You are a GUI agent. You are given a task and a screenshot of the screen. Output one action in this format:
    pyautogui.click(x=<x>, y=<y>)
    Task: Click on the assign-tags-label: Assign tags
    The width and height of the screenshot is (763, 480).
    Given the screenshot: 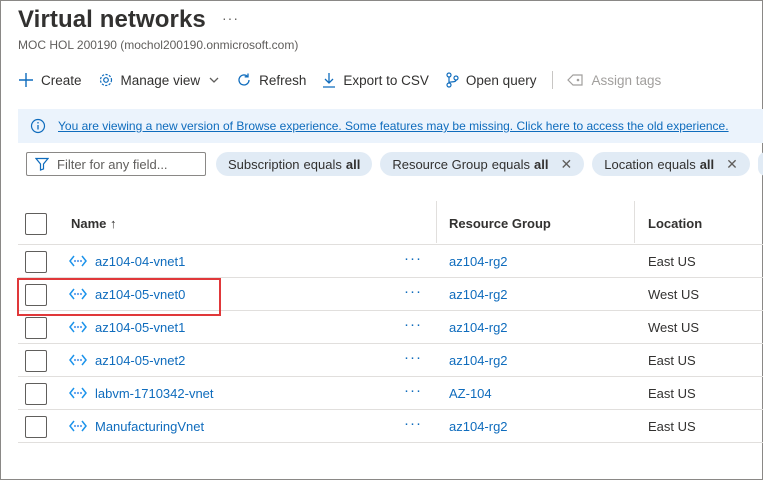 What is the action you would take?
    pyautogui.click(x=626, y=80)
    